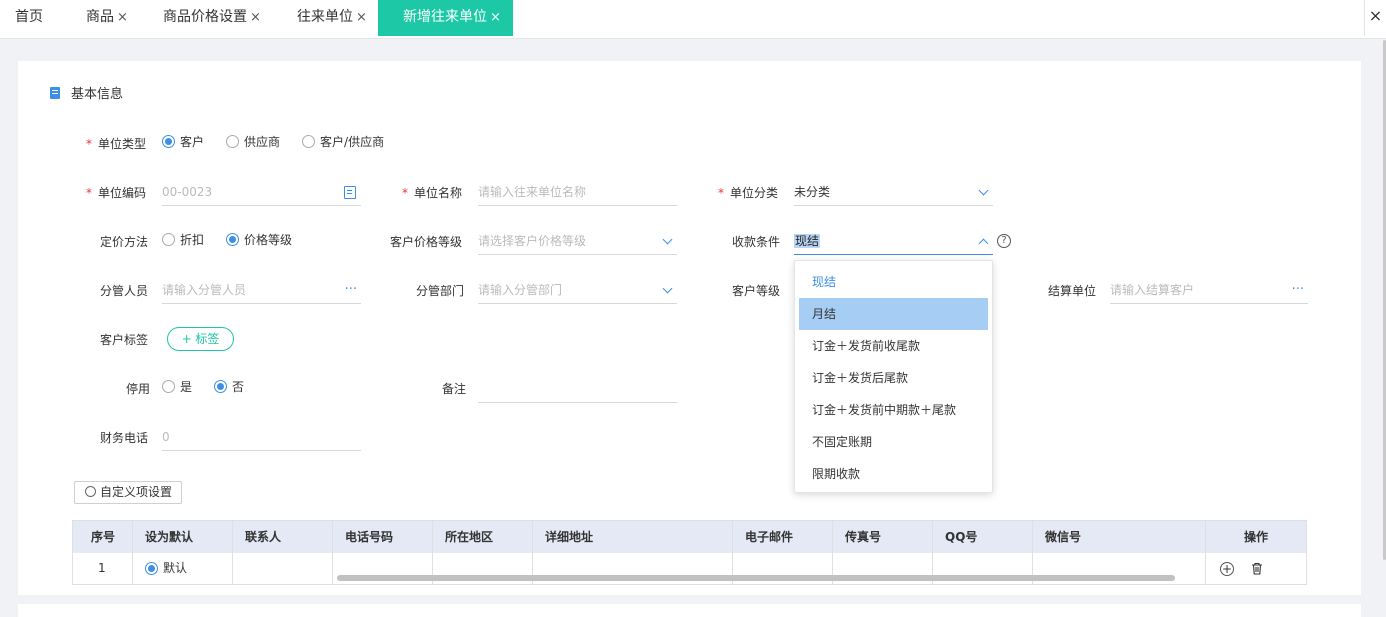 Image resolution: width=1386 pixels, height=617 pixels. I want to click on default-label: 默认, so click(175, 568).